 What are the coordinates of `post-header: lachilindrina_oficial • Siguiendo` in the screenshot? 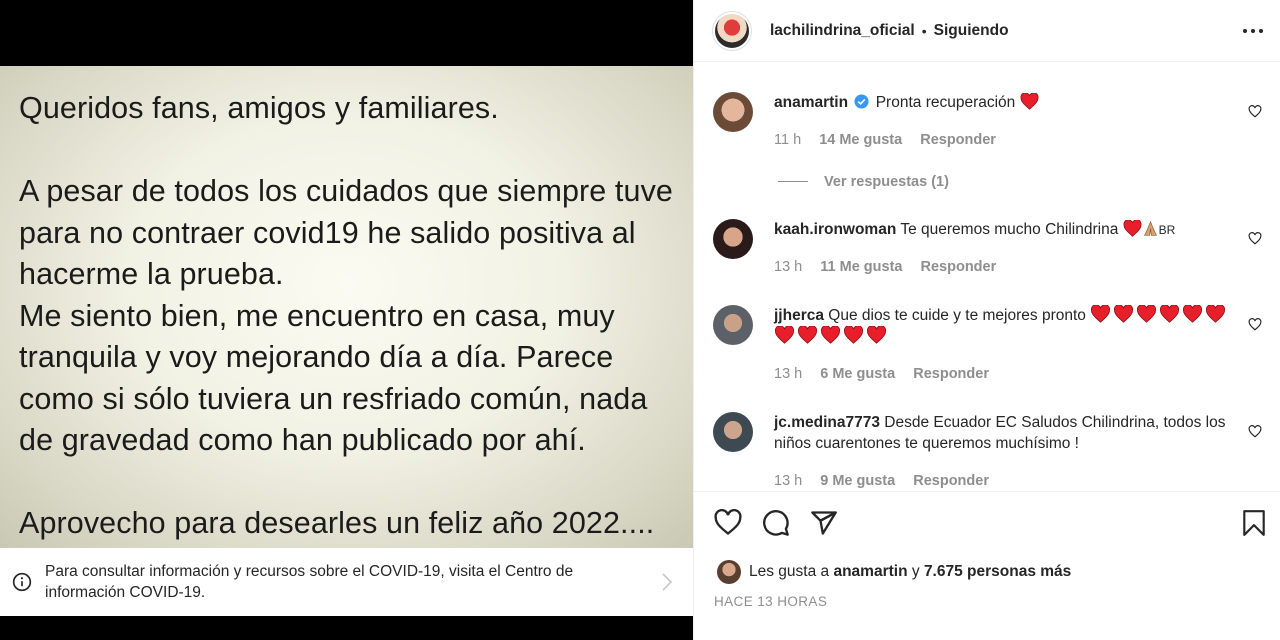 It's located at (987, 31).